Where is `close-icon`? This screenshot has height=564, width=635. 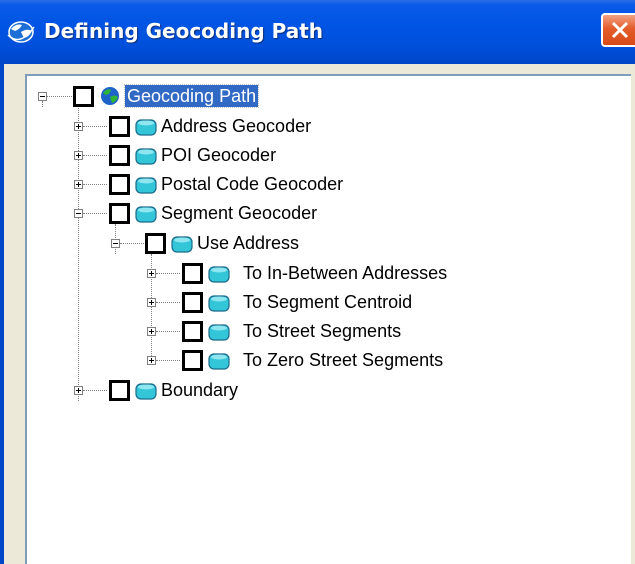 close-icon is located at coordinates (620, 30).